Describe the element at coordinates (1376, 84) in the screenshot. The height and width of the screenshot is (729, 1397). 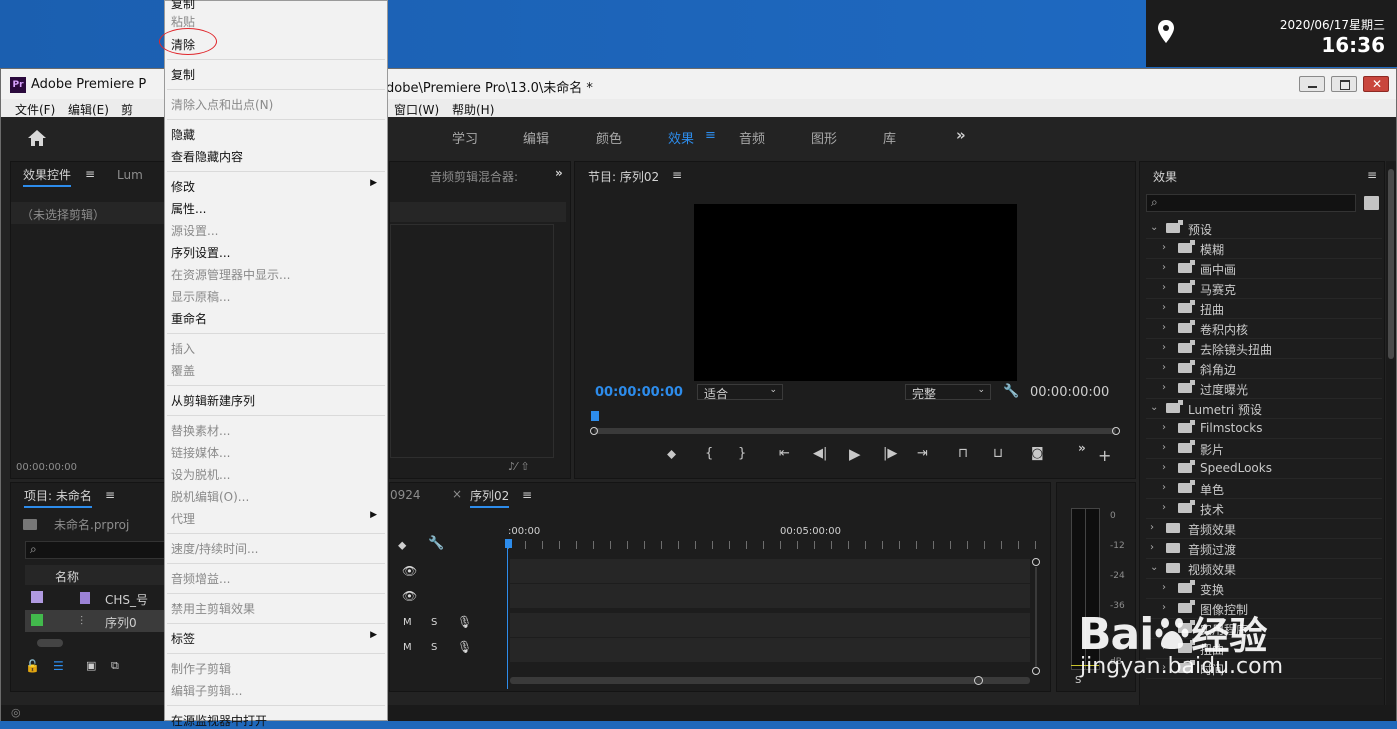
I see `close-button: ✕` at that location.